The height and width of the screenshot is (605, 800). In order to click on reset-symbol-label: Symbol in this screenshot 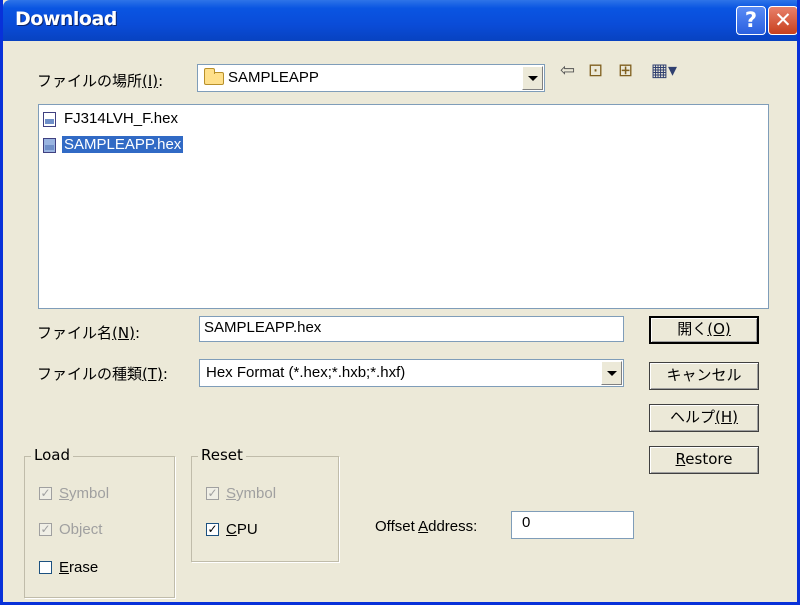, I will do `click(251, 493)`.